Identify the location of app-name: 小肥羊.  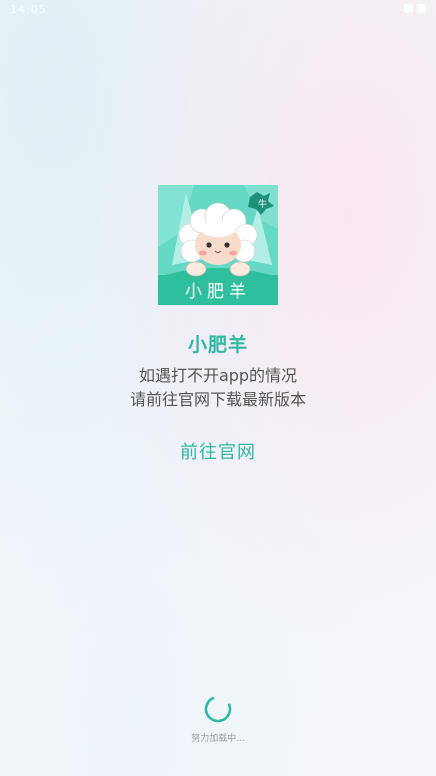
(217, 345).